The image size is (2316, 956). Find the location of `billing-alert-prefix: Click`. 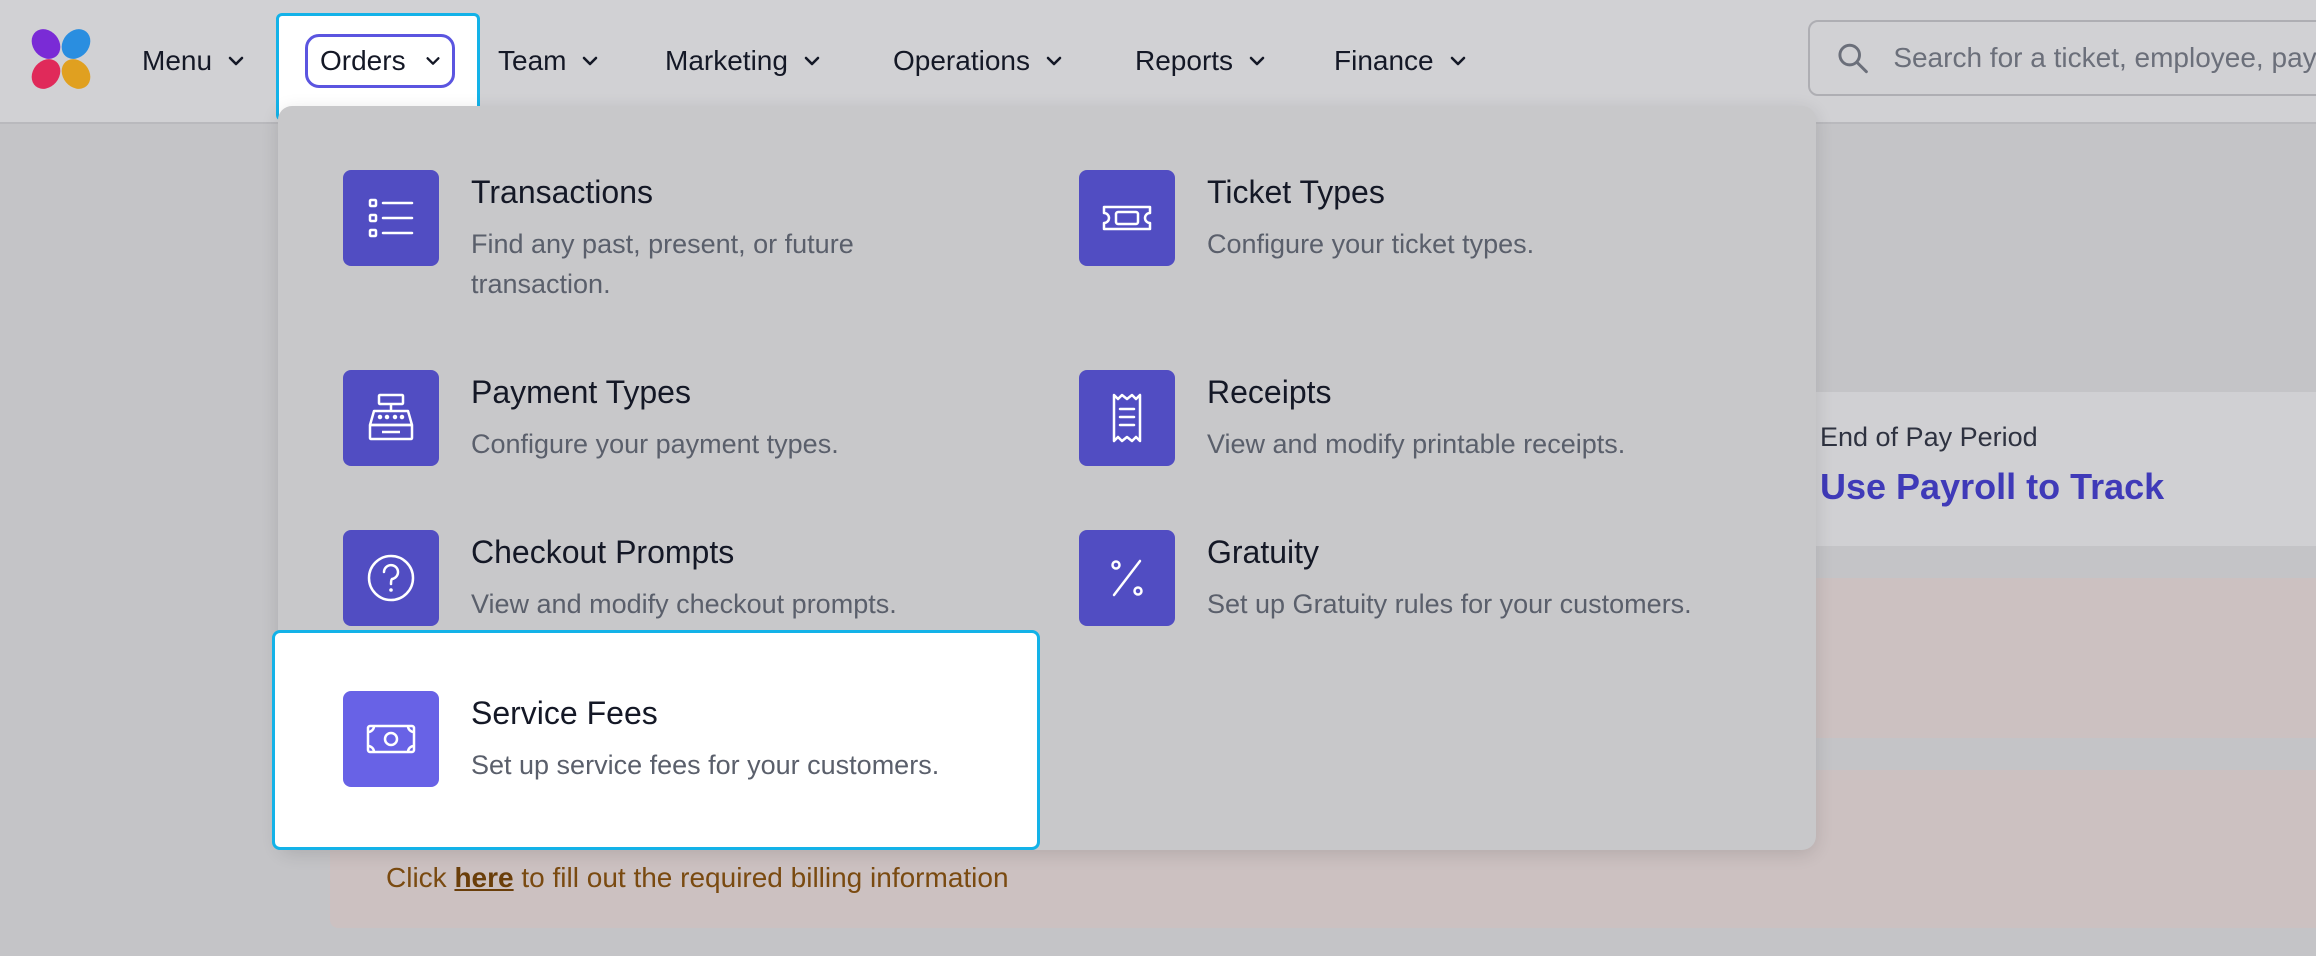

billing-alert-prefix: Click is located at coordinates (420, 877).